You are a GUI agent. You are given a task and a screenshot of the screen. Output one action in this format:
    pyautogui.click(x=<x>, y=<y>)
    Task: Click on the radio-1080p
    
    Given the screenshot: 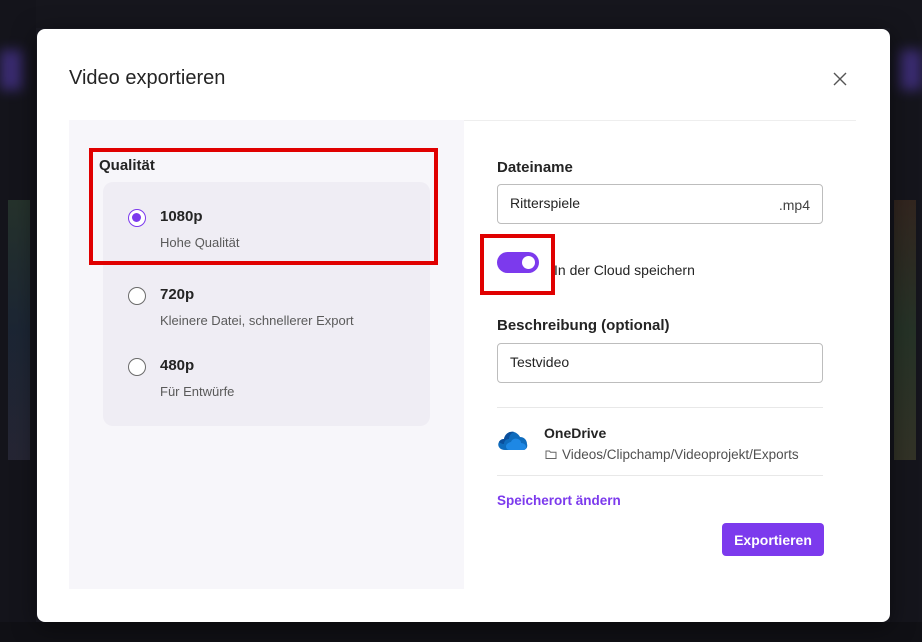 What is the action you would take?
    pyautogui.click(x=137, y=218)
    